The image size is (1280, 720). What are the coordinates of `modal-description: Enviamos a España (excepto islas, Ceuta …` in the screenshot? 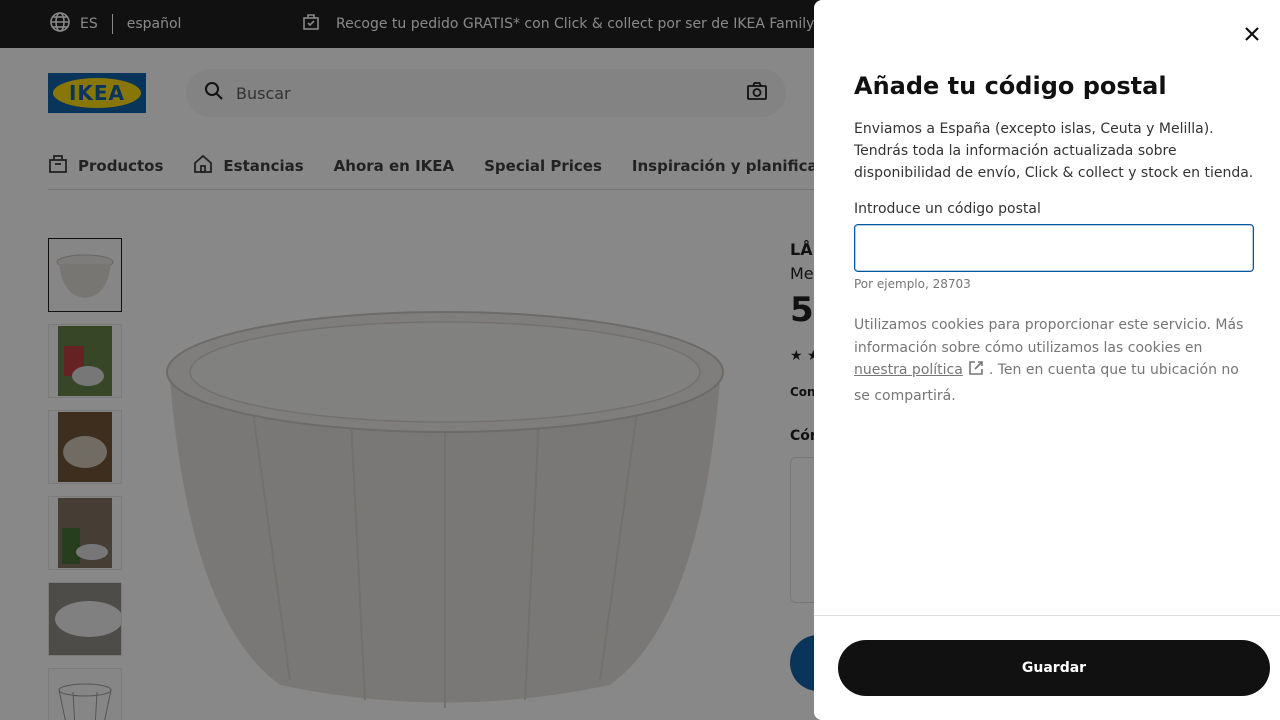 It's located at (1054, 151).